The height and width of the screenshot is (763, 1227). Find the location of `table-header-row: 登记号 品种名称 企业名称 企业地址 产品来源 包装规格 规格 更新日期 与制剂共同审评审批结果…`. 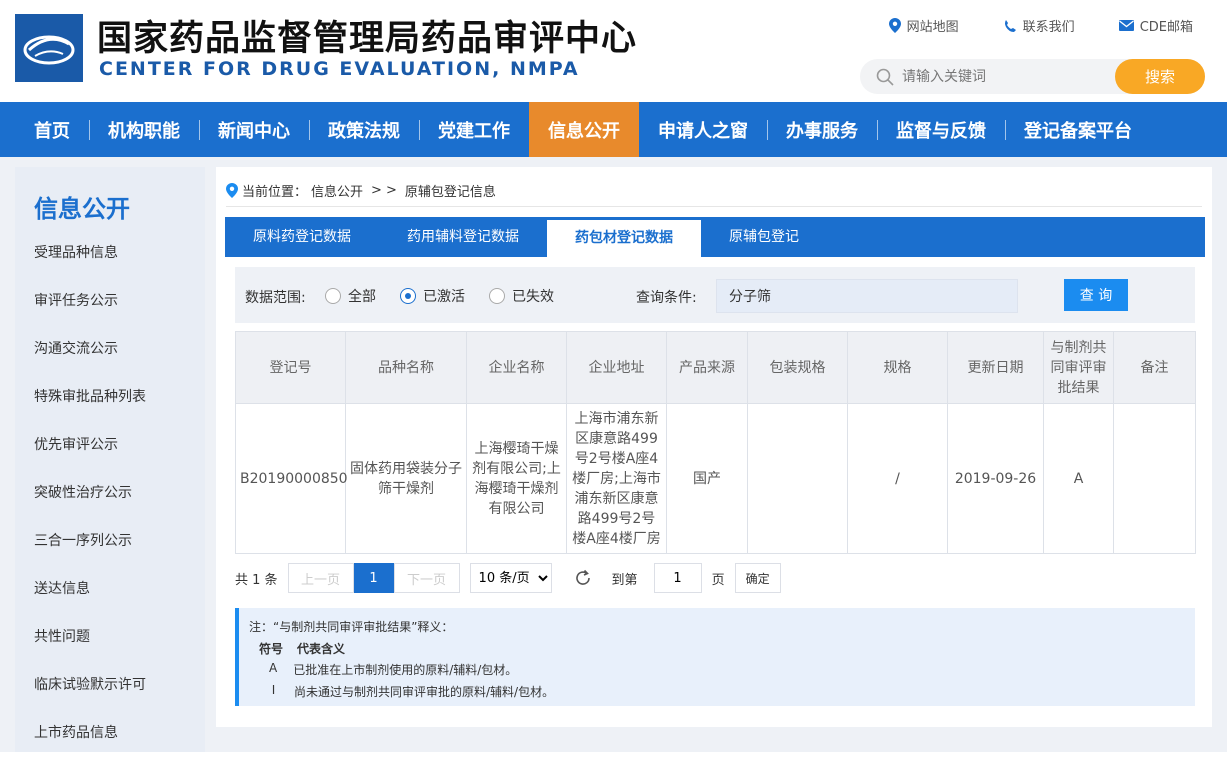

table-header-row: 登记号 品种名称 企业名称 企业地址 产品来源 包装规格 规格 更新日期 与制剂共同审评审批结果… is located at coordinates (715, 367).